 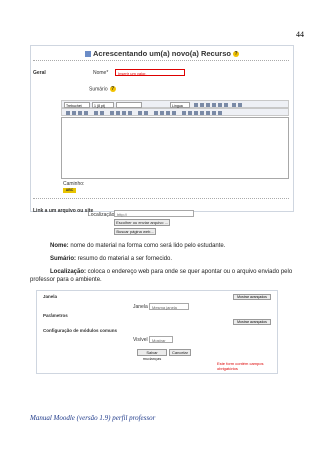 What do you see at coordinates (80, 330) in the screenshot?
I see `modulos-section: Configuração de módulos comuns` at bounding box center [80, 330].